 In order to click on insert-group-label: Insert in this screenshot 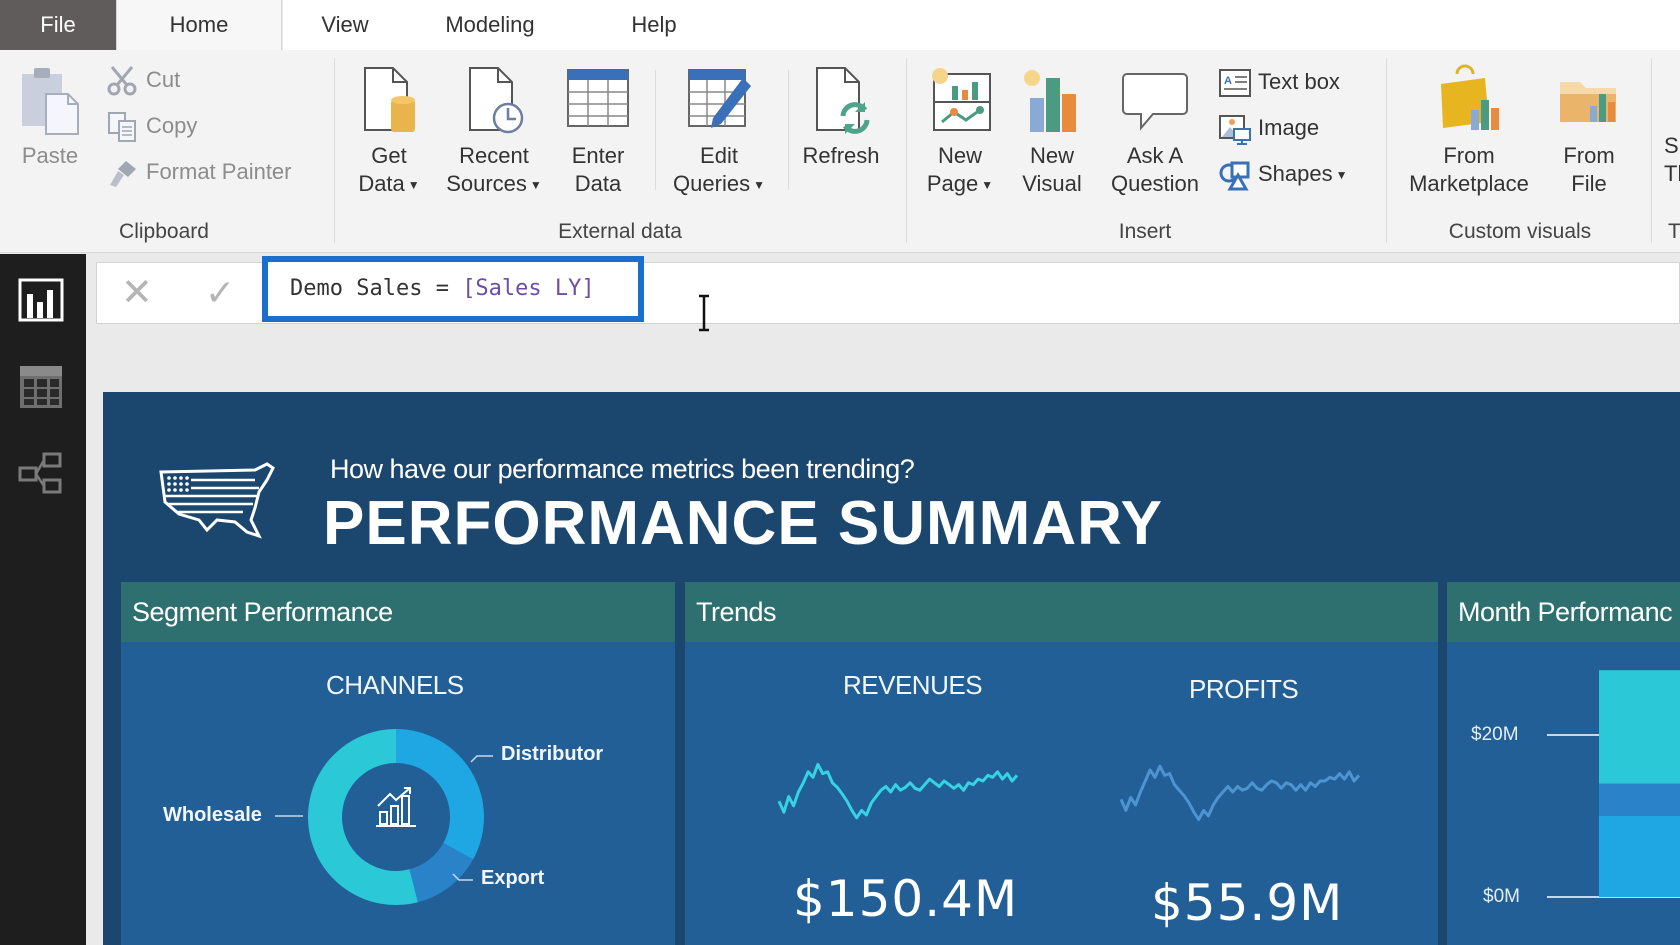, I will do `click(1145, 231)`.